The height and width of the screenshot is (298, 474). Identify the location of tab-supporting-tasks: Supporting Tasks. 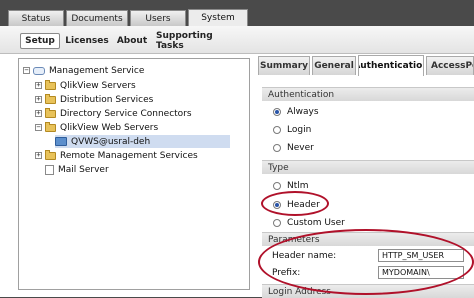
(194, 41).